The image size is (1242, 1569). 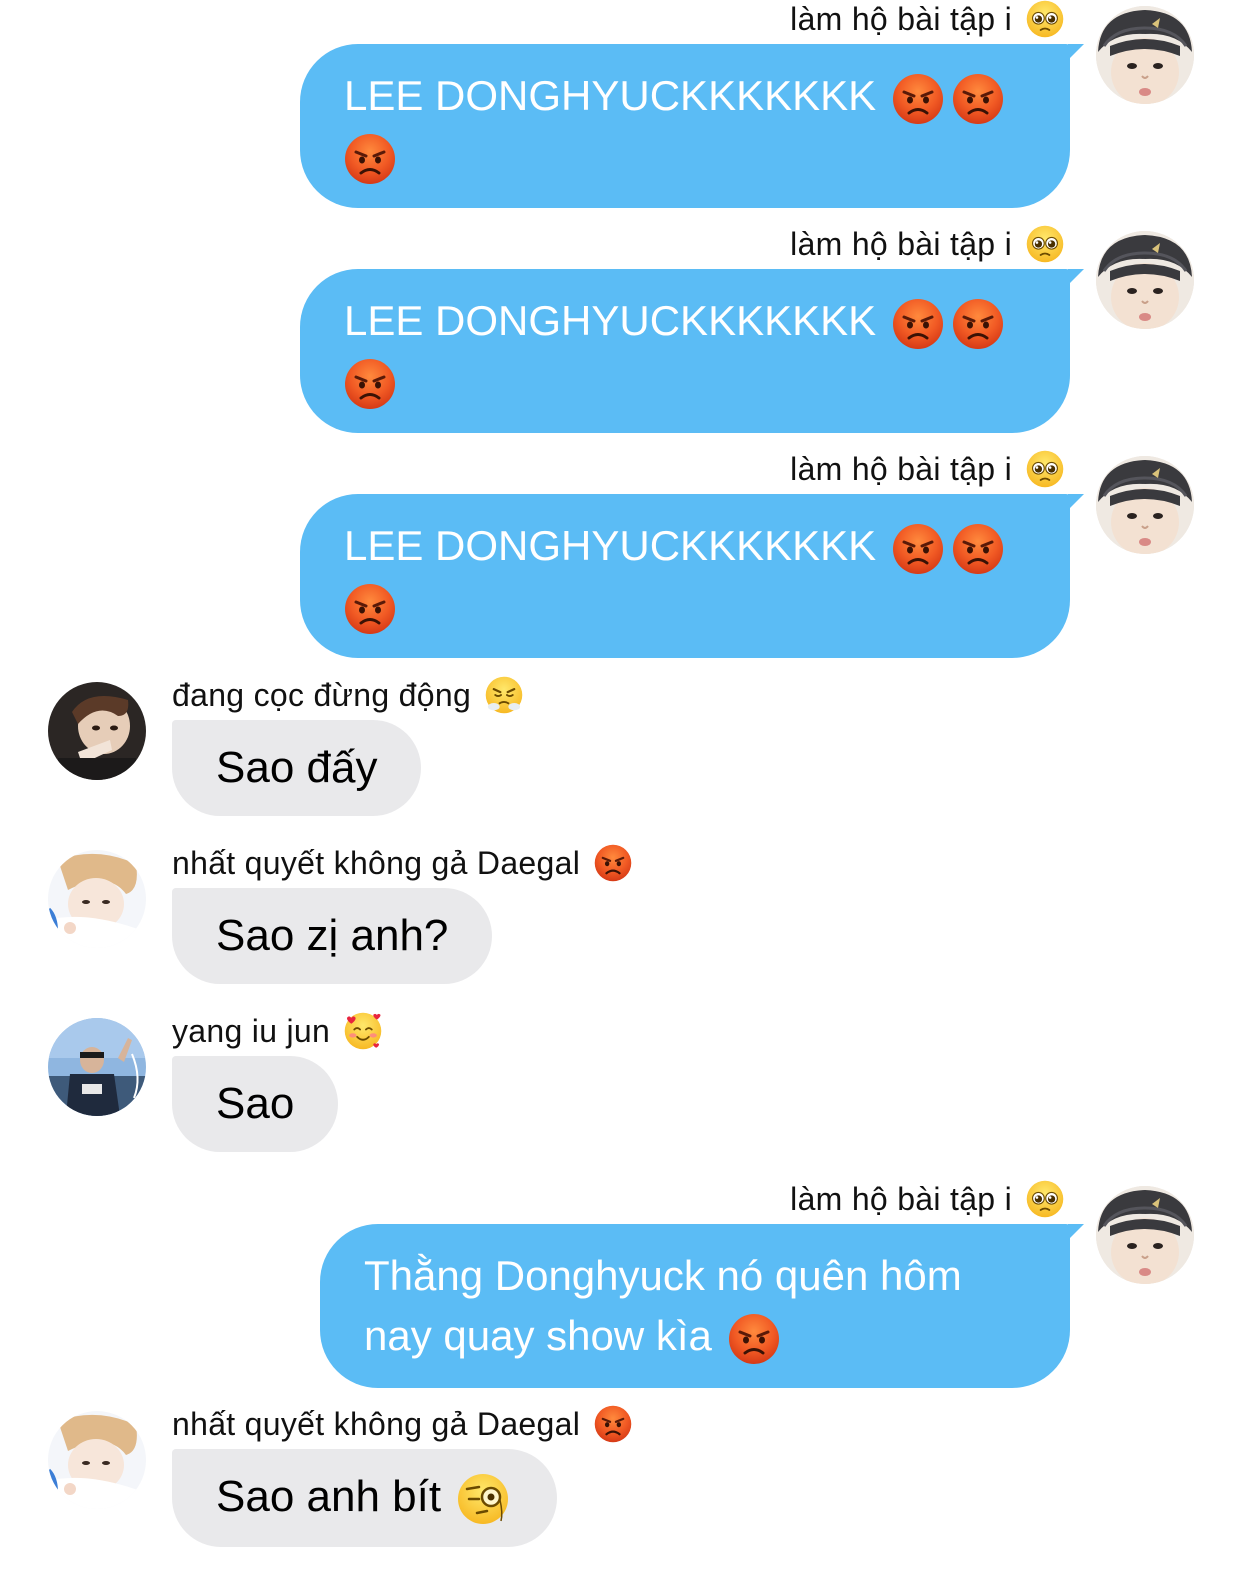 I want to click on message-bubble: Sao, so click(x=255, y=1104).